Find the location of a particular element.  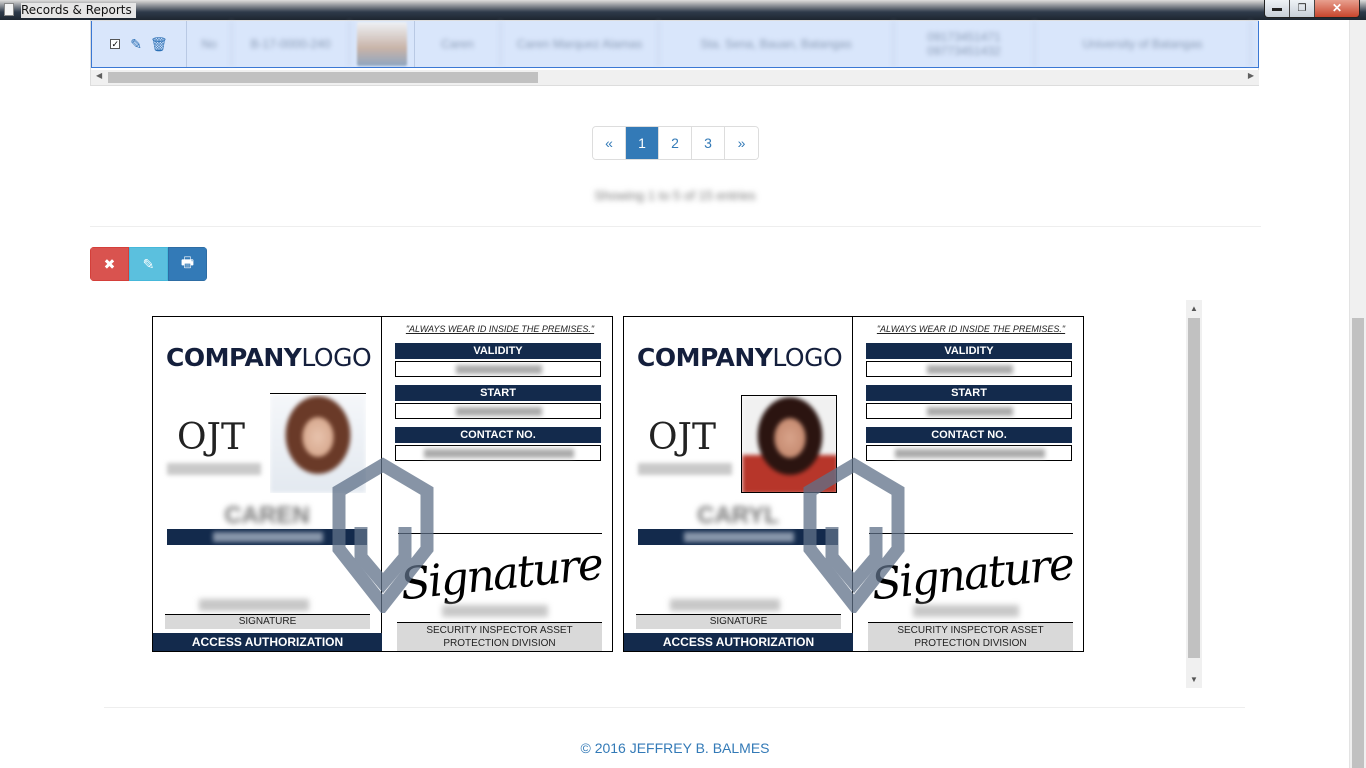

table-horizontal-scrollbar: ◀ ▶ is located at coordinates (675, 77).